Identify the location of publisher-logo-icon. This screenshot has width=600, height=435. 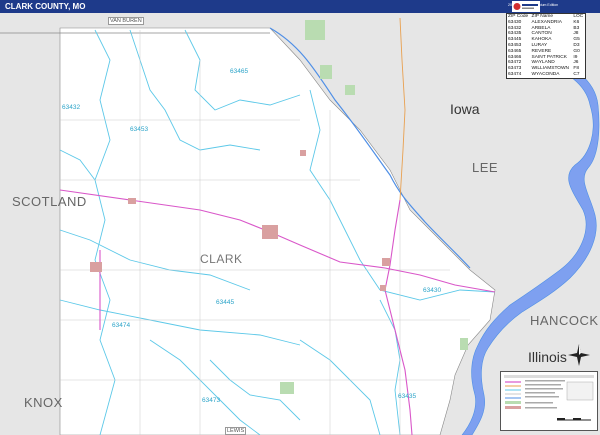
(526, 6).